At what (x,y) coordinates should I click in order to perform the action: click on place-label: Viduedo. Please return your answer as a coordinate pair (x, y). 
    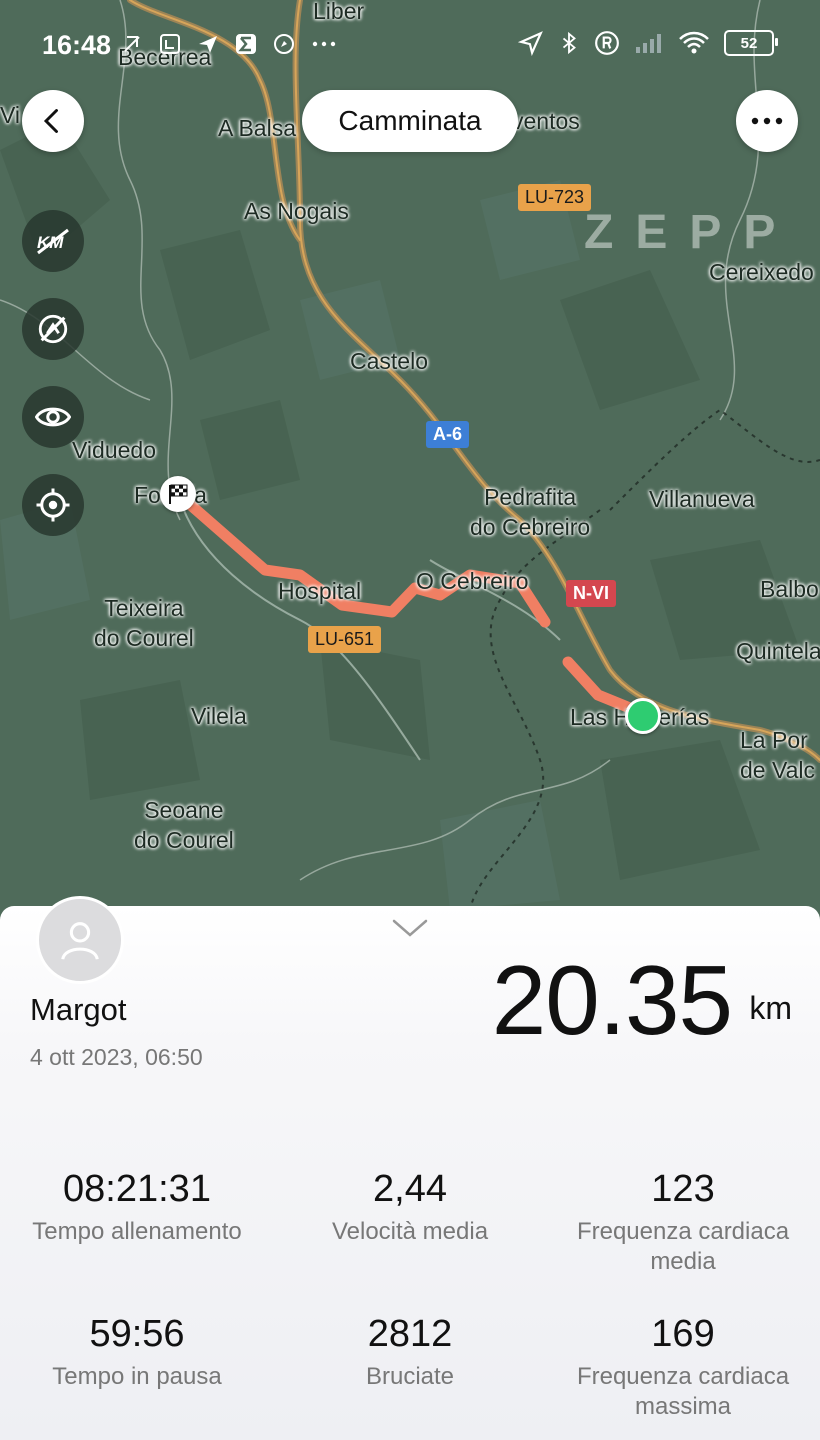
    Looking at the image, I should click on (114, 450).